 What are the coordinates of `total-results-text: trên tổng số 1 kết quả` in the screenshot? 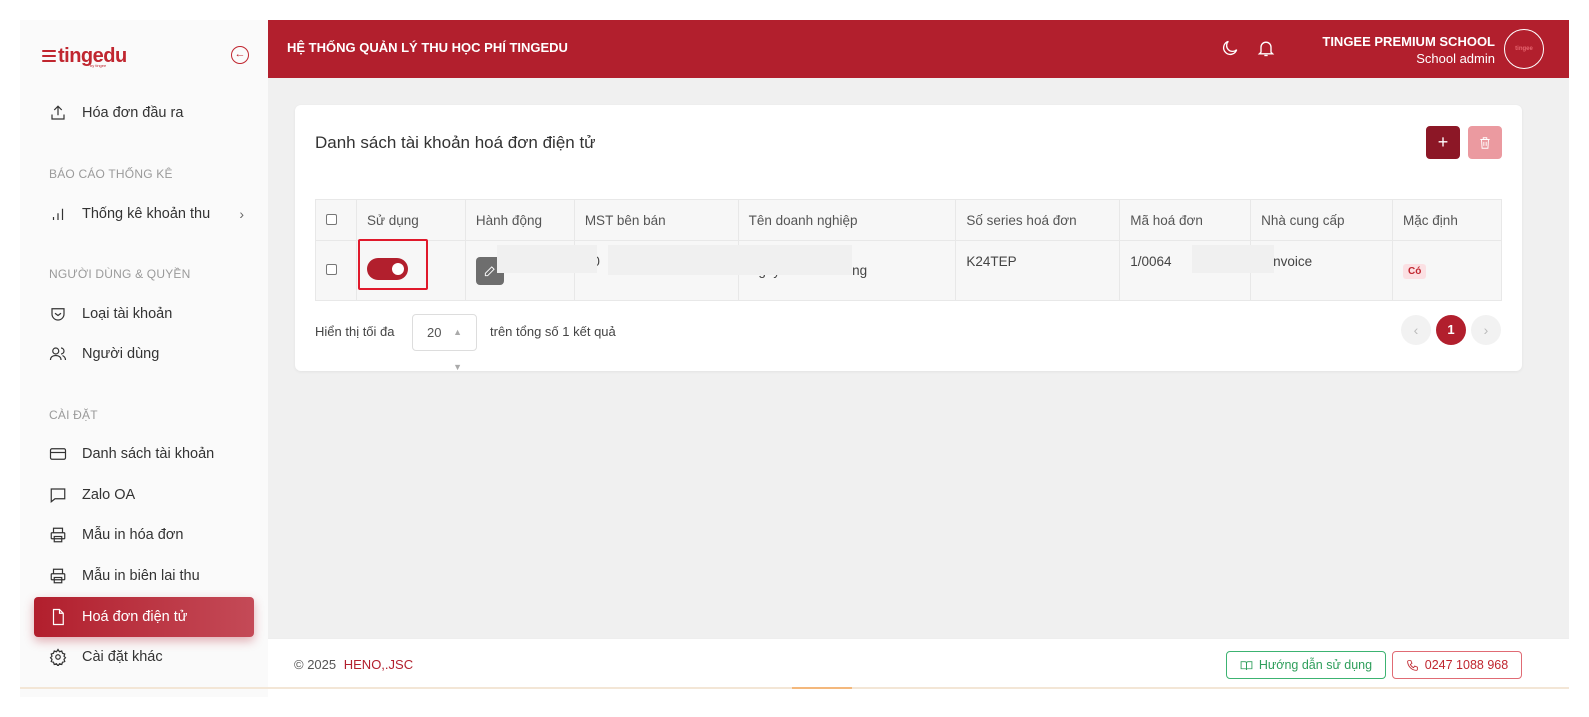 It's located at (553, 331).